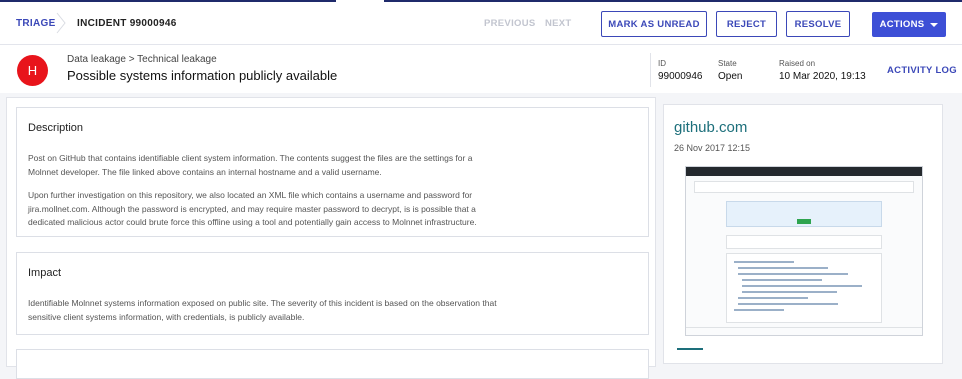 This screenshot has width=962, height=379. I want to click on caret-down-icon, so click(934, 24).